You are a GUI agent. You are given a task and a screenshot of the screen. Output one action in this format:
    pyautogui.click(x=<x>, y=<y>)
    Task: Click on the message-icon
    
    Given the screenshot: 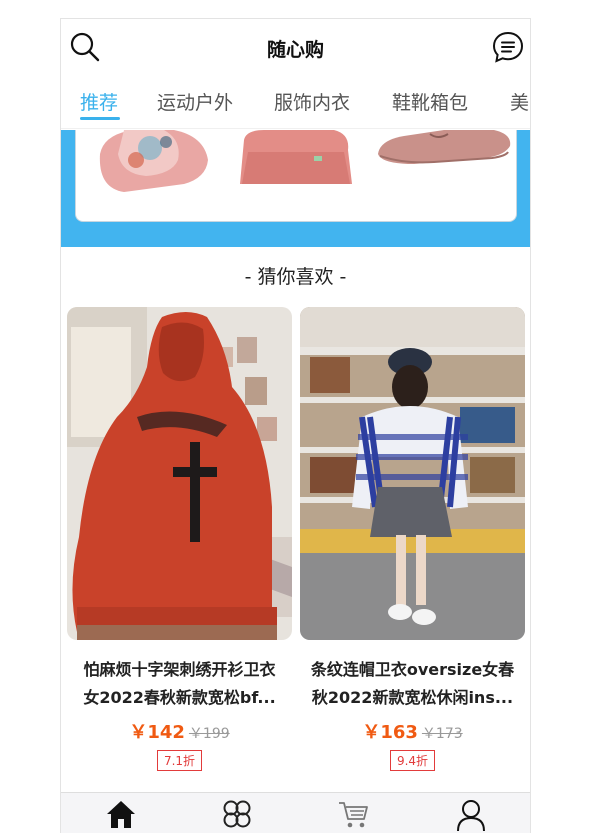 What is the action you would take?
    pyautogui.click(x=508, y=47)
    